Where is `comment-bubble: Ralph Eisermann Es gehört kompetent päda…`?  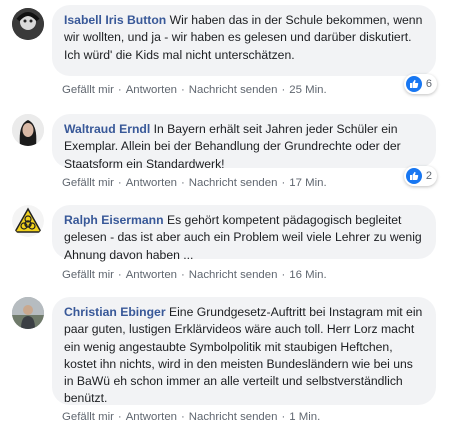
comment-bubble: Ralph Eisermann Es gehört kompetent päda… is located at coordinates (244, 233).